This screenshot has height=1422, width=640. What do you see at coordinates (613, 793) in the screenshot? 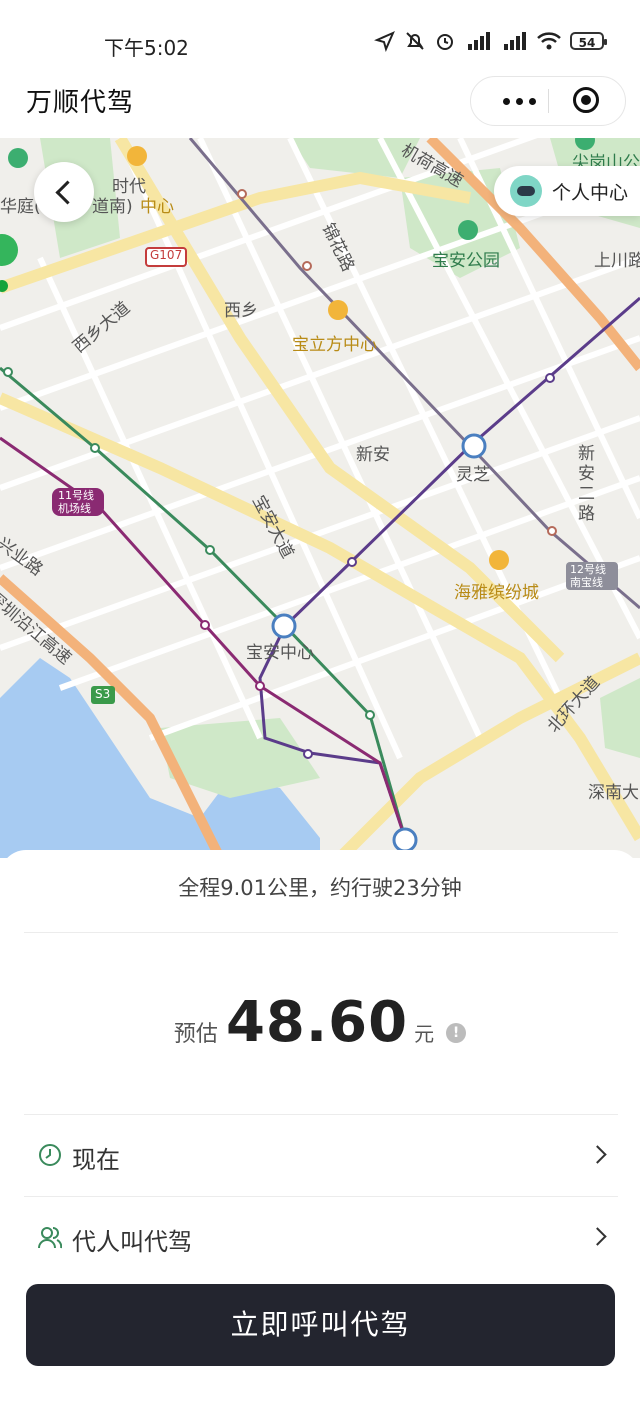
I see `map-label-shennan: 深南大` at bounding box center [613, 793].